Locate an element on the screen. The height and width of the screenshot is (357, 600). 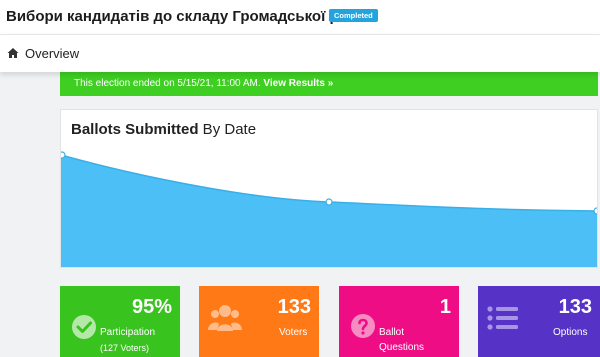
home-icon is located at coordinates (13, 53).